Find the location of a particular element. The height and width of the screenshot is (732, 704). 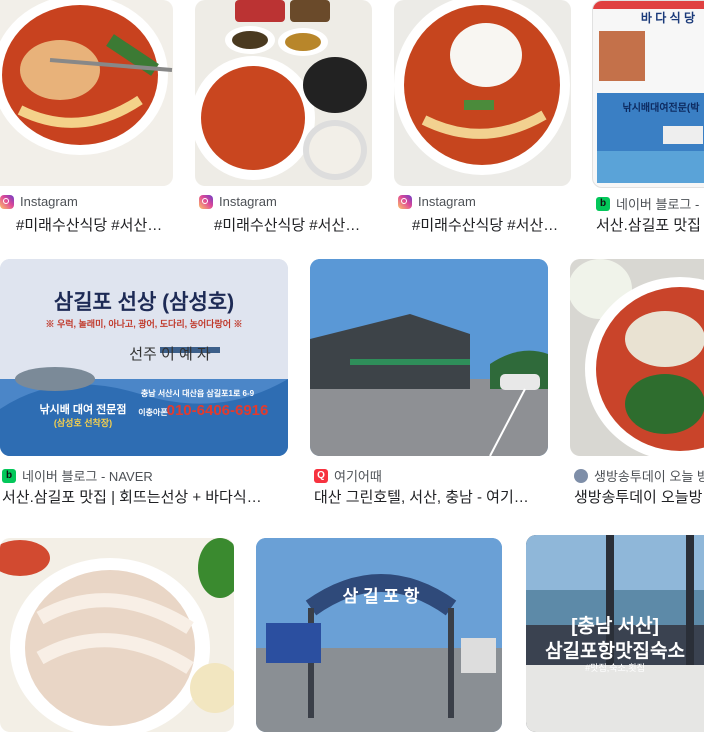

result-source-7: 생방송투데이 오늘 방 is located at coordinates (639, 475).